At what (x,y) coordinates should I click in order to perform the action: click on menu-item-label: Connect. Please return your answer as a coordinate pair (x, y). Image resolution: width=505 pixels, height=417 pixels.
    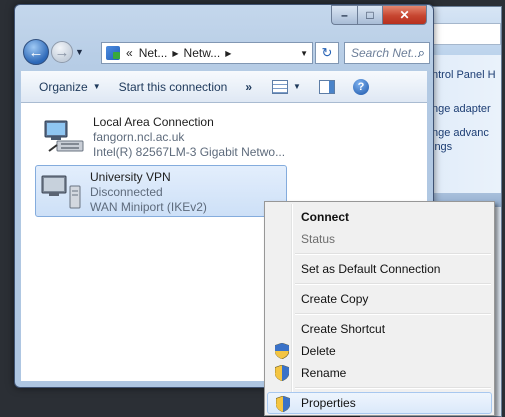
    Looking at the image, I should click on (325, 217).